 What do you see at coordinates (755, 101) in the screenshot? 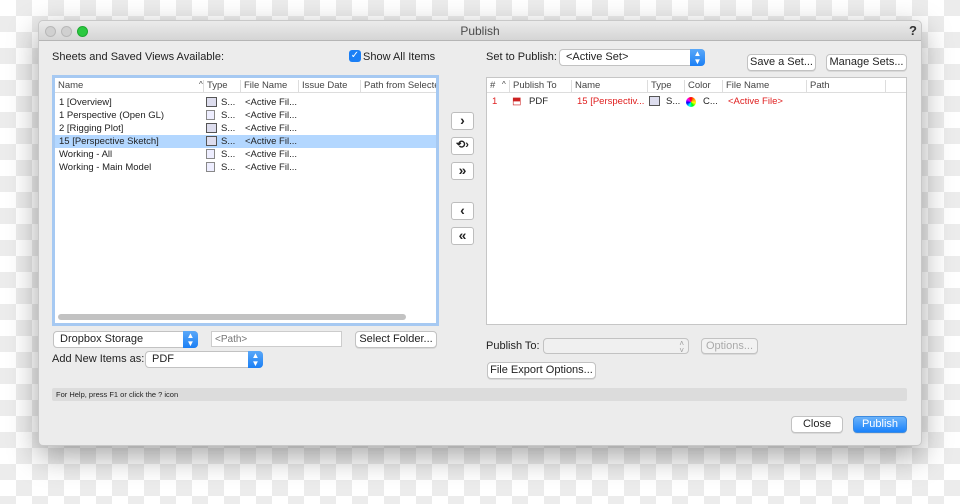
I see `row-file-name: <Active File>` at bounding box center [755, 101].